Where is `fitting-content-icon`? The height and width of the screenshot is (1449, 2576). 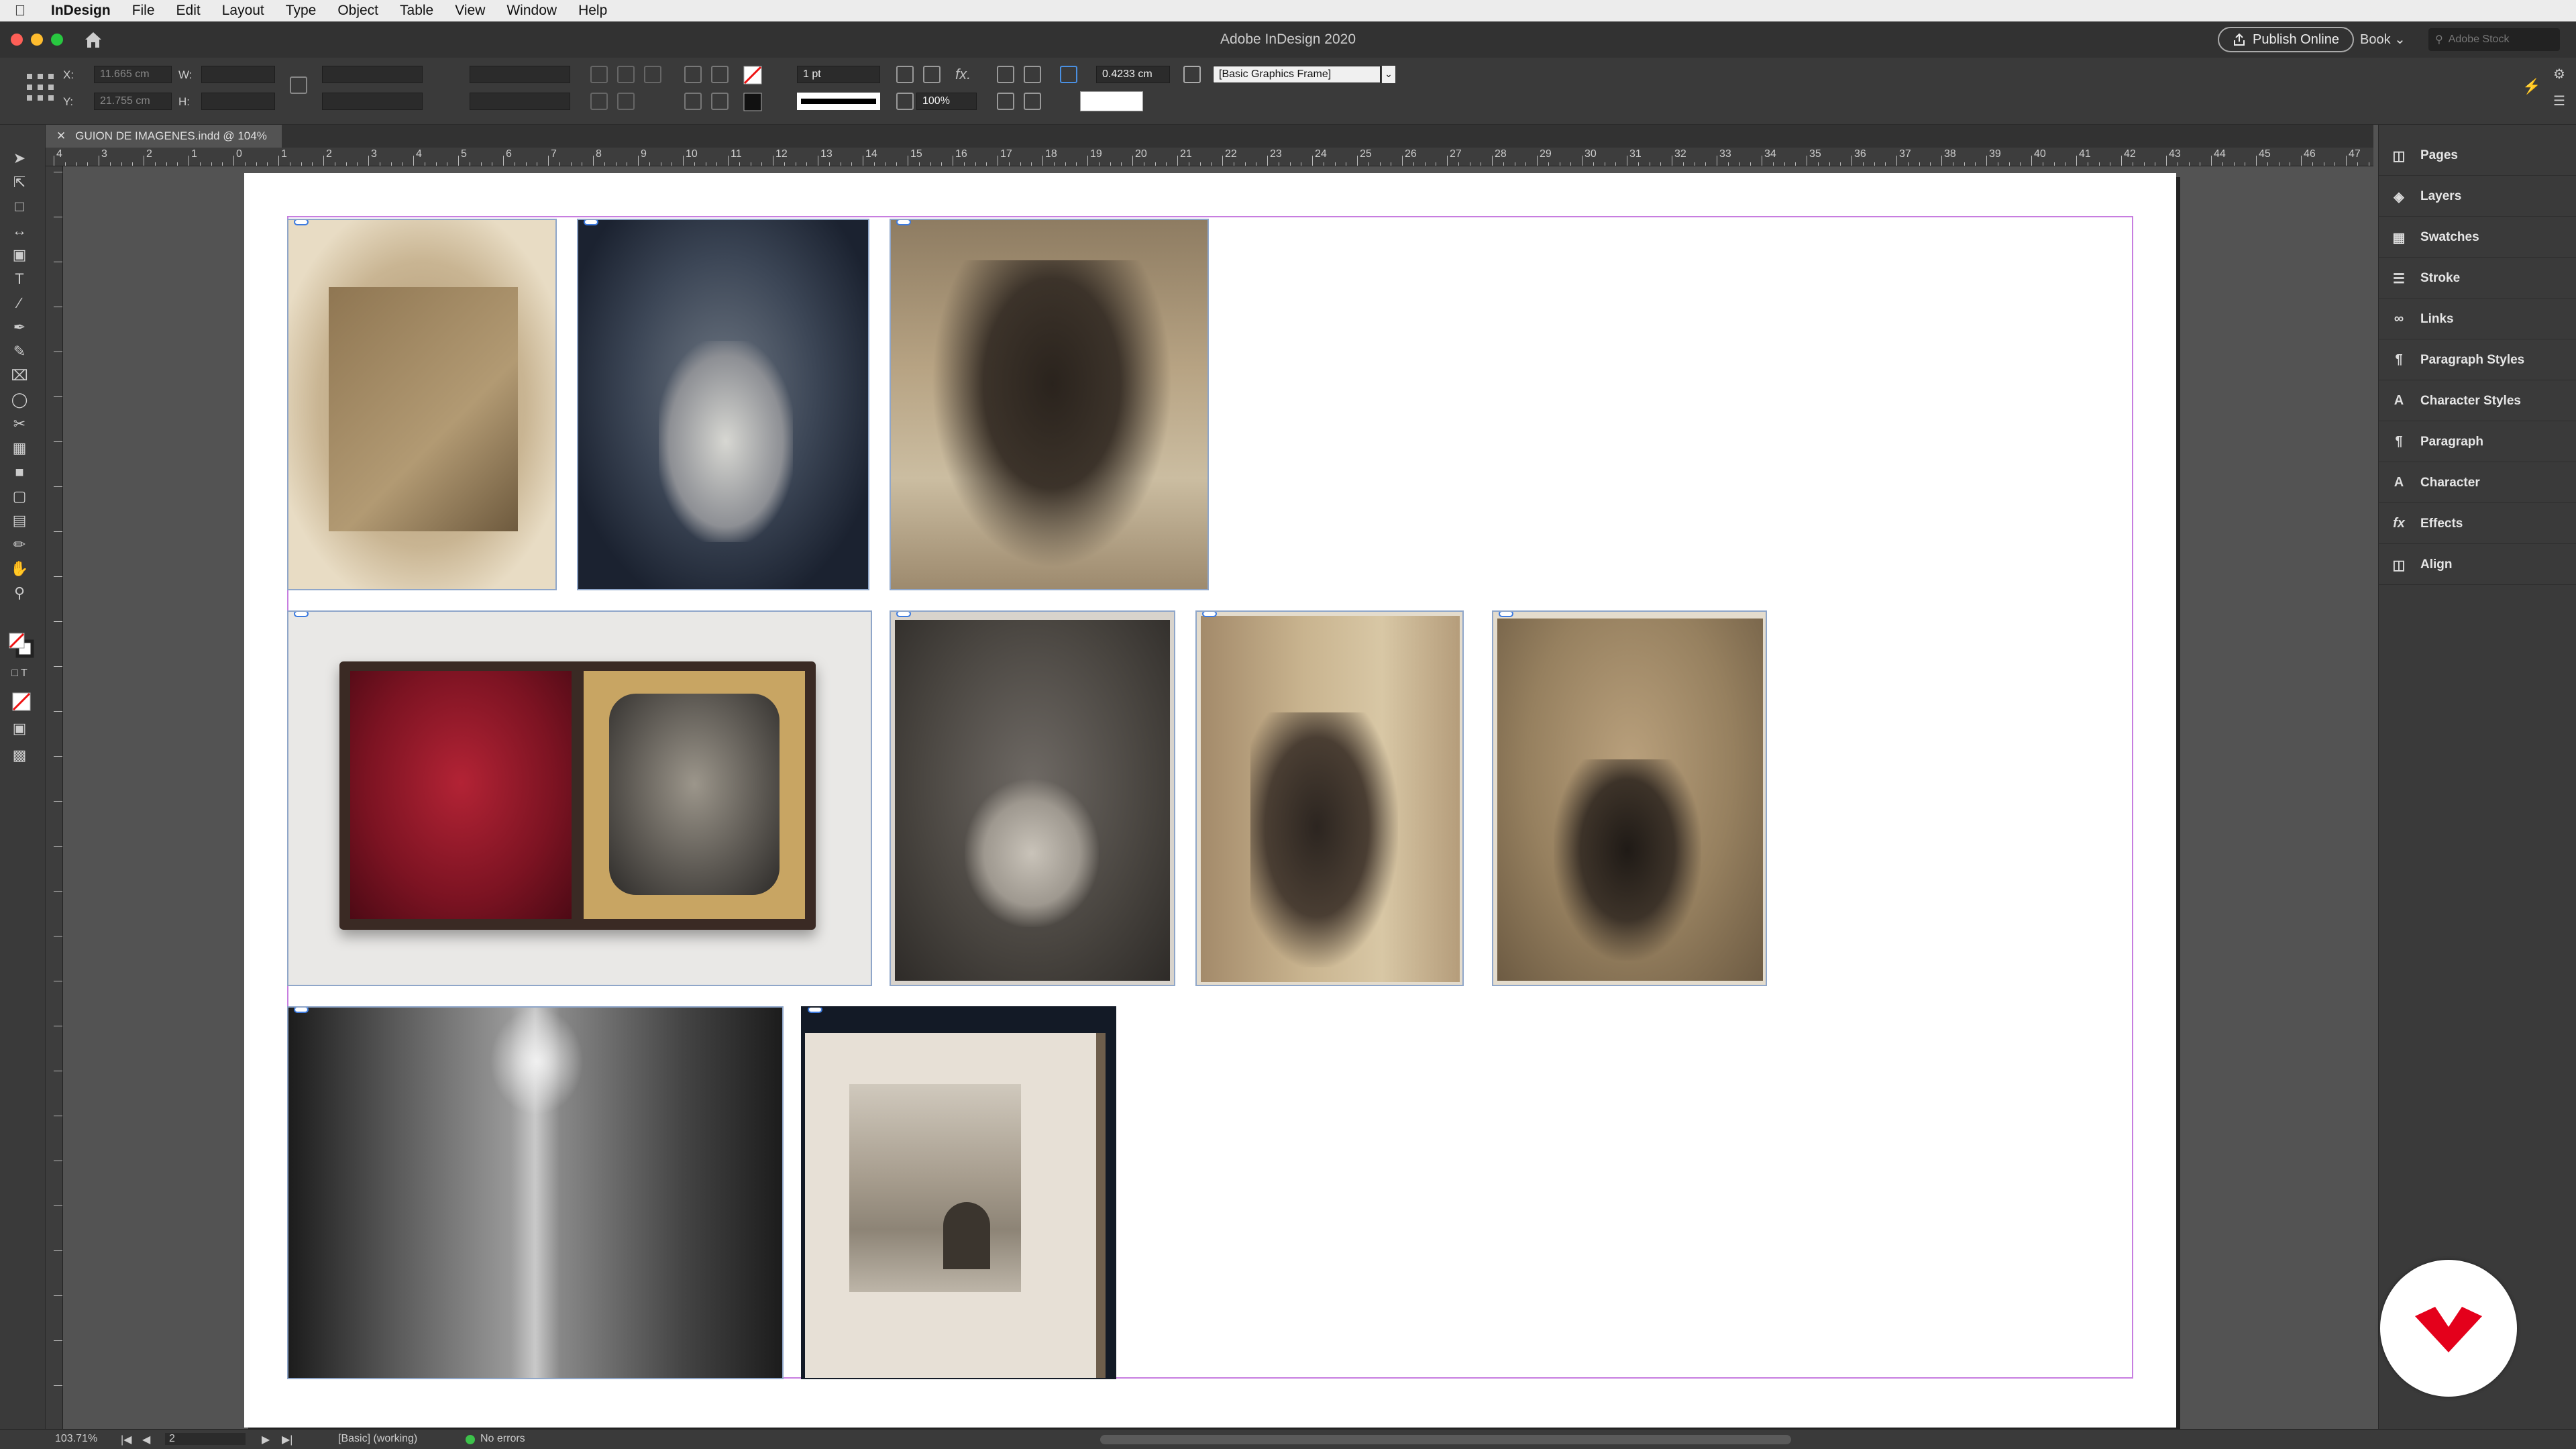
fitting-content-icon is located at coordinates (932, 74).